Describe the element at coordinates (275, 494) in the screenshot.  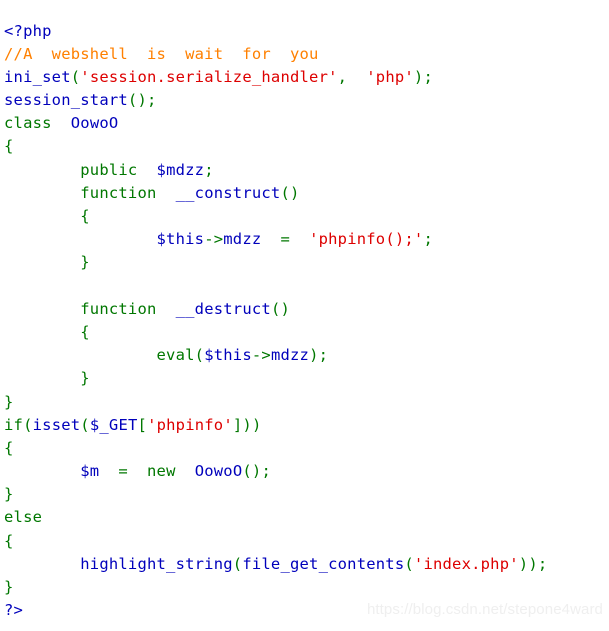
I see `code-line-21: }` at that location.